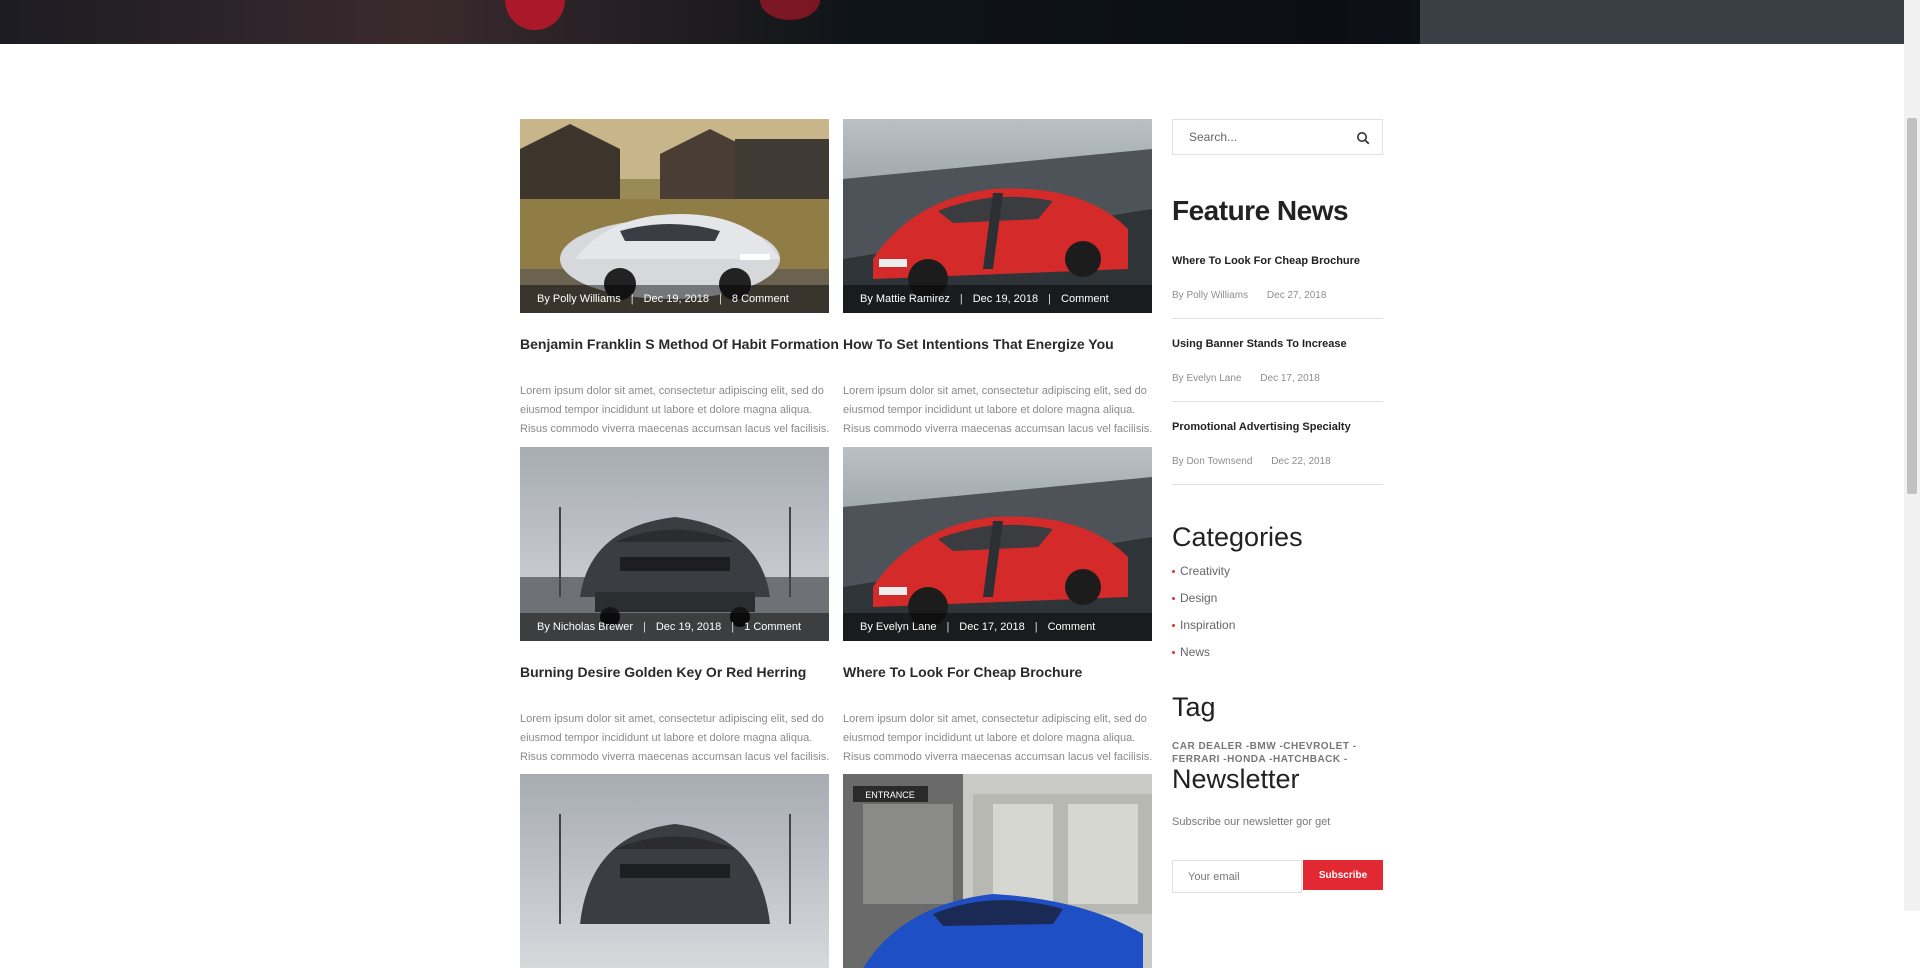  What do you see at coordinates (772, 627) in the screenshot?
I see `post-comments: 1 Comment` at bounding box center [772, 627].